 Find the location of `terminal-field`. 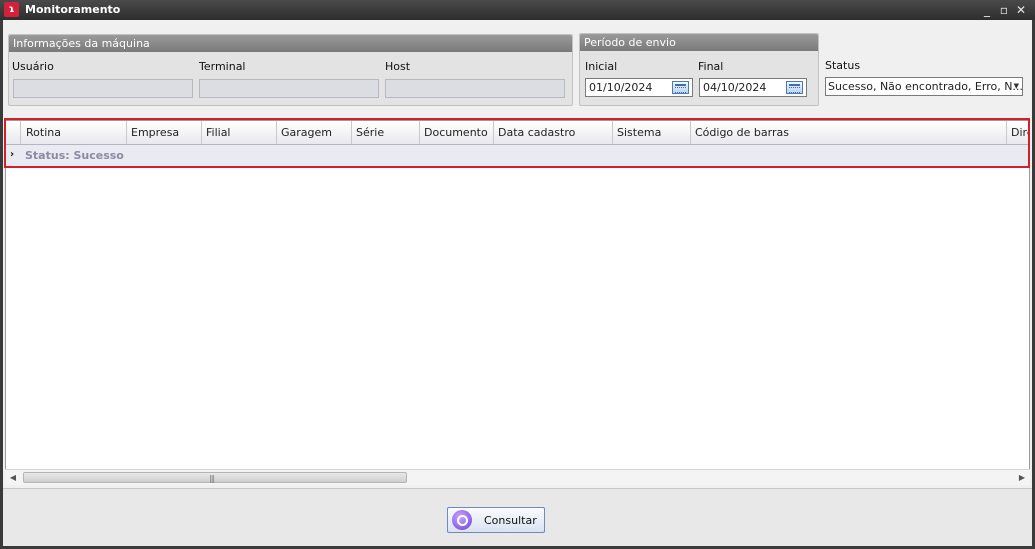

terminal-field is located at coordinates (289, 88).